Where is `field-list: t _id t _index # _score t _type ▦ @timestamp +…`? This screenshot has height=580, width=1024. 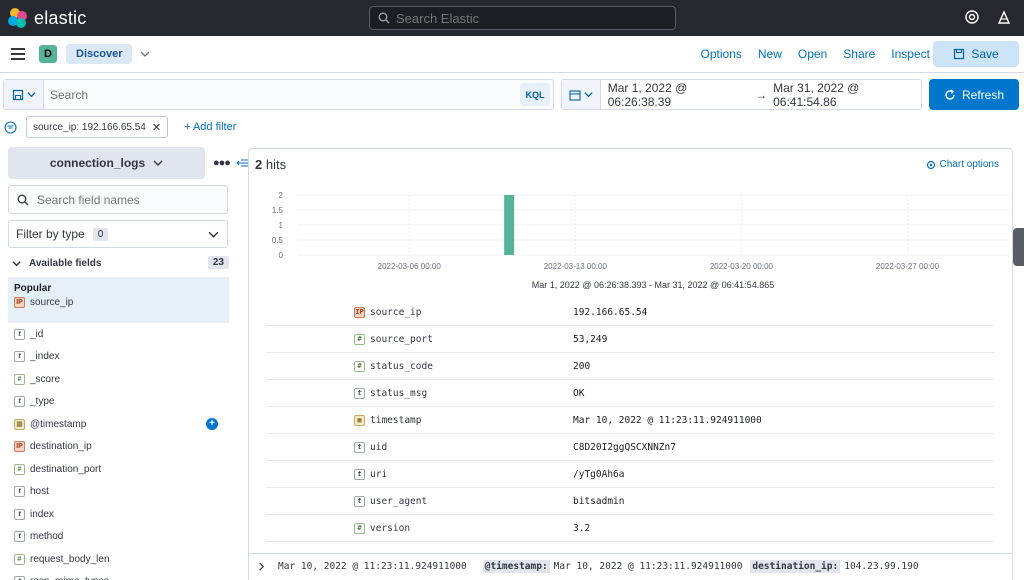 field-list: t _id t _index # _score t _type ▦ @timestamp +… is located at coordinates (121, 451).